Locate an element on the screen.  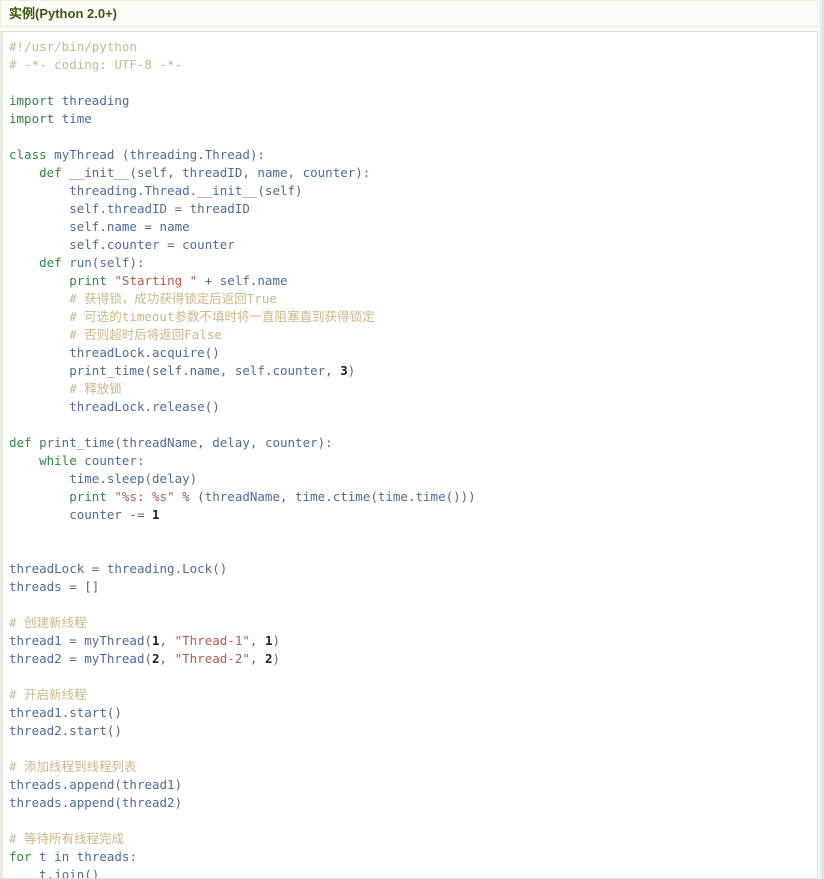
code-line: threads.append(thread1) is located at coordinates (95, 784).